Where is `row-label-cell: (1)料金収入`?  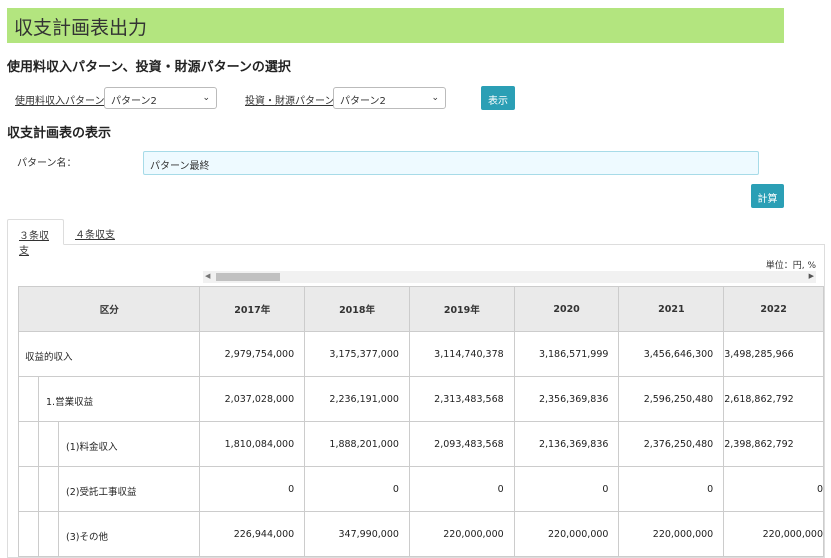 row-label-cell: (1)料金収入 is located at coordinates (109, 444).